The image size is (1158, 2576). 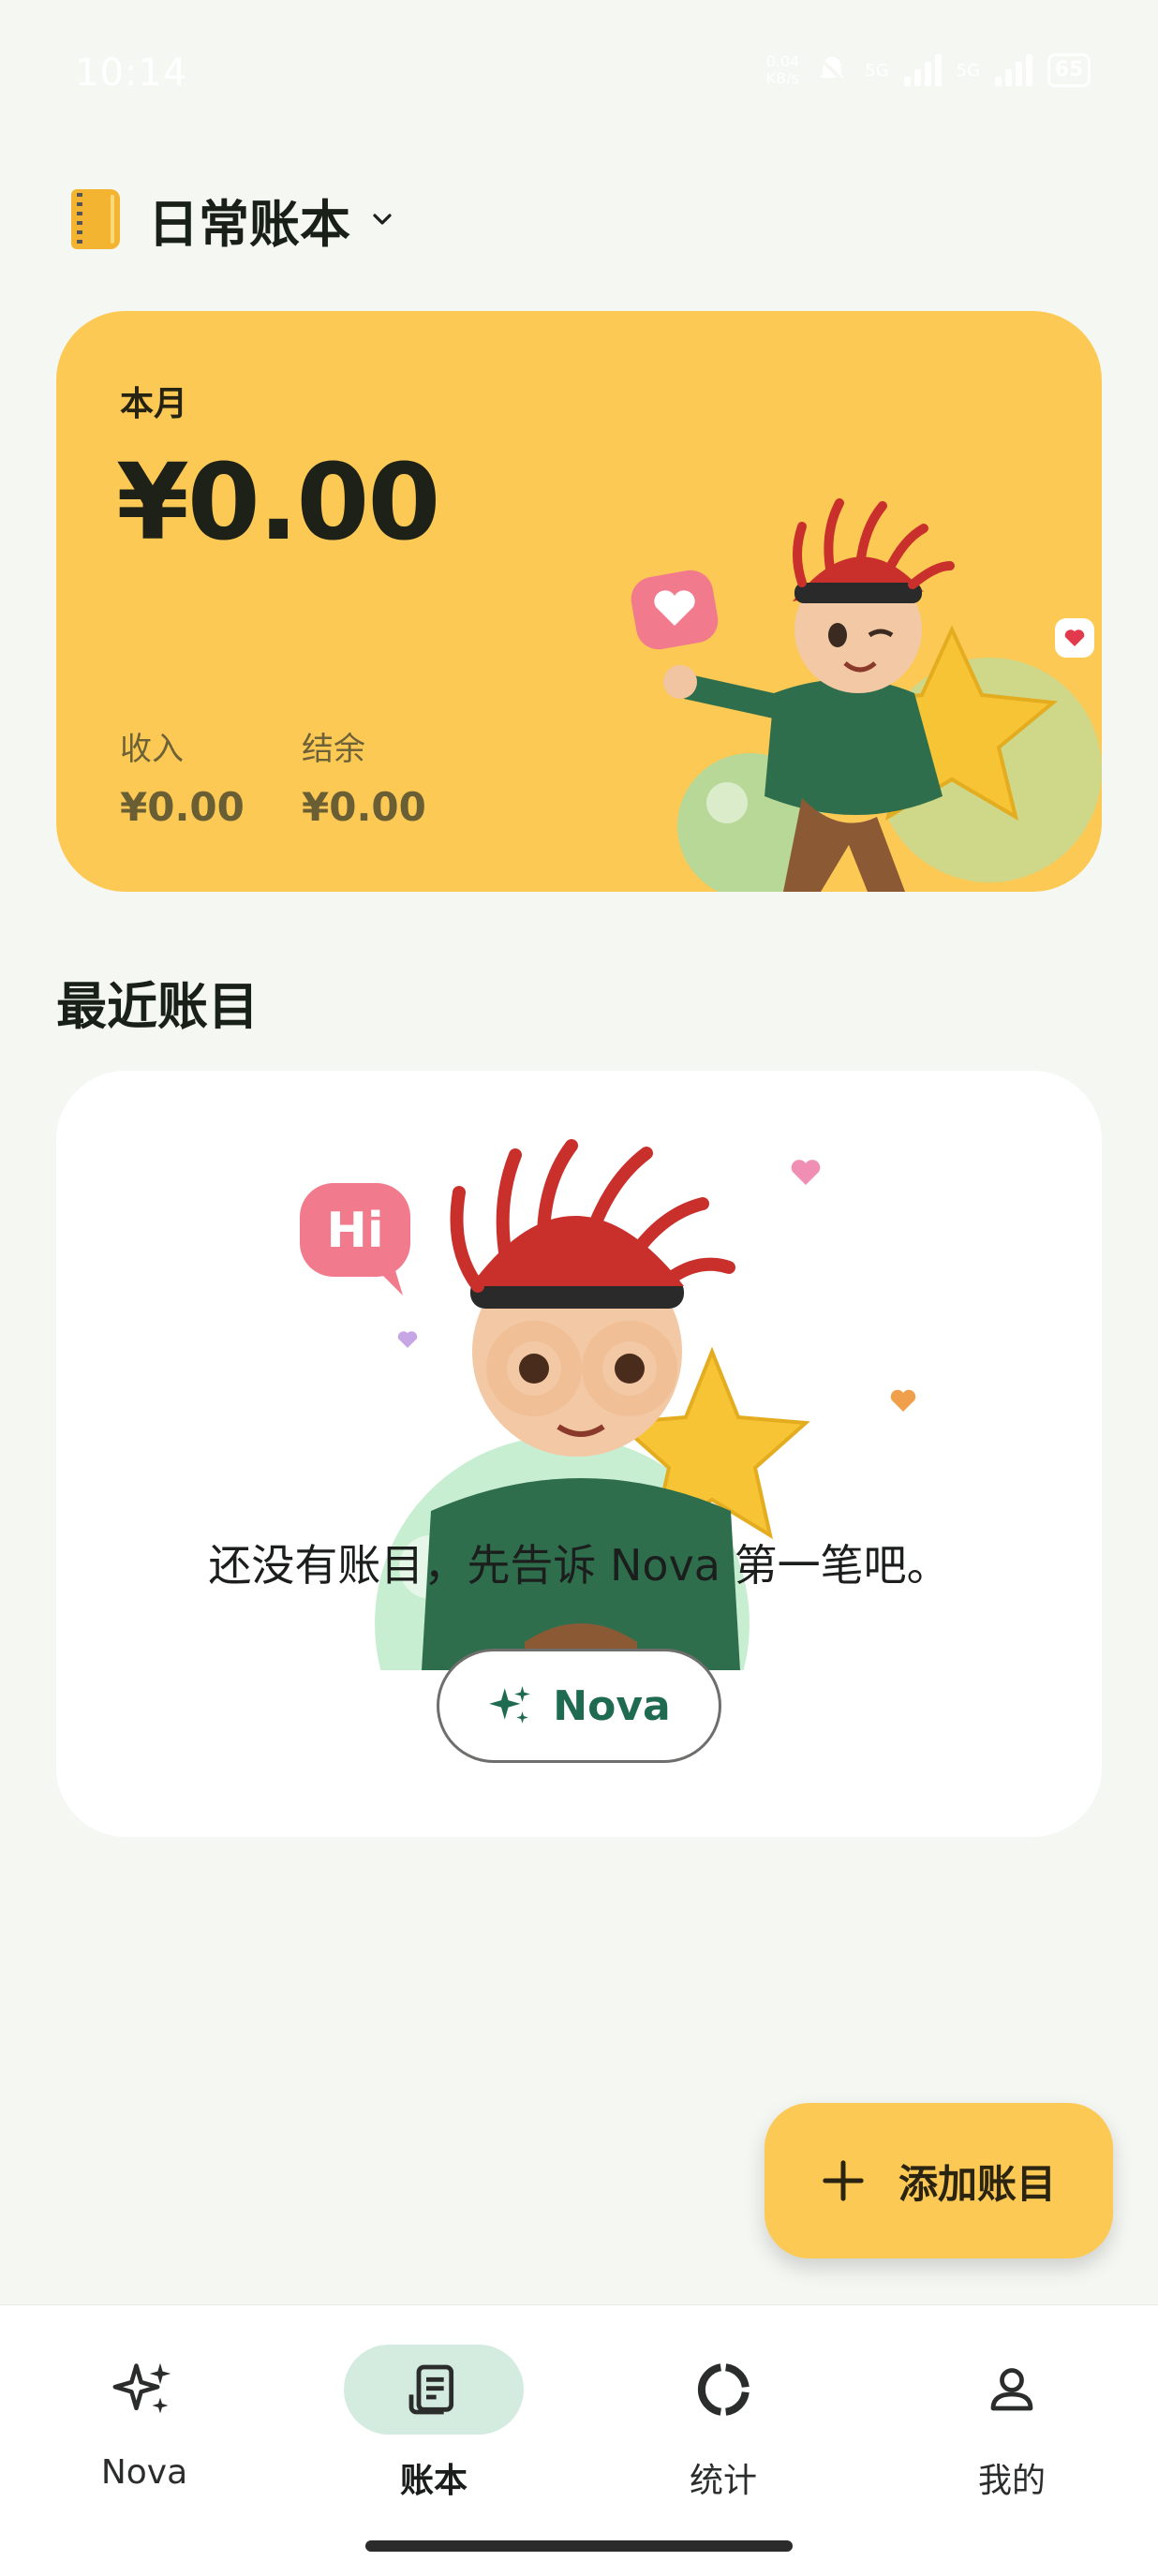 I want to click on signal-1-label: 5G, so click(x=877, y=70).